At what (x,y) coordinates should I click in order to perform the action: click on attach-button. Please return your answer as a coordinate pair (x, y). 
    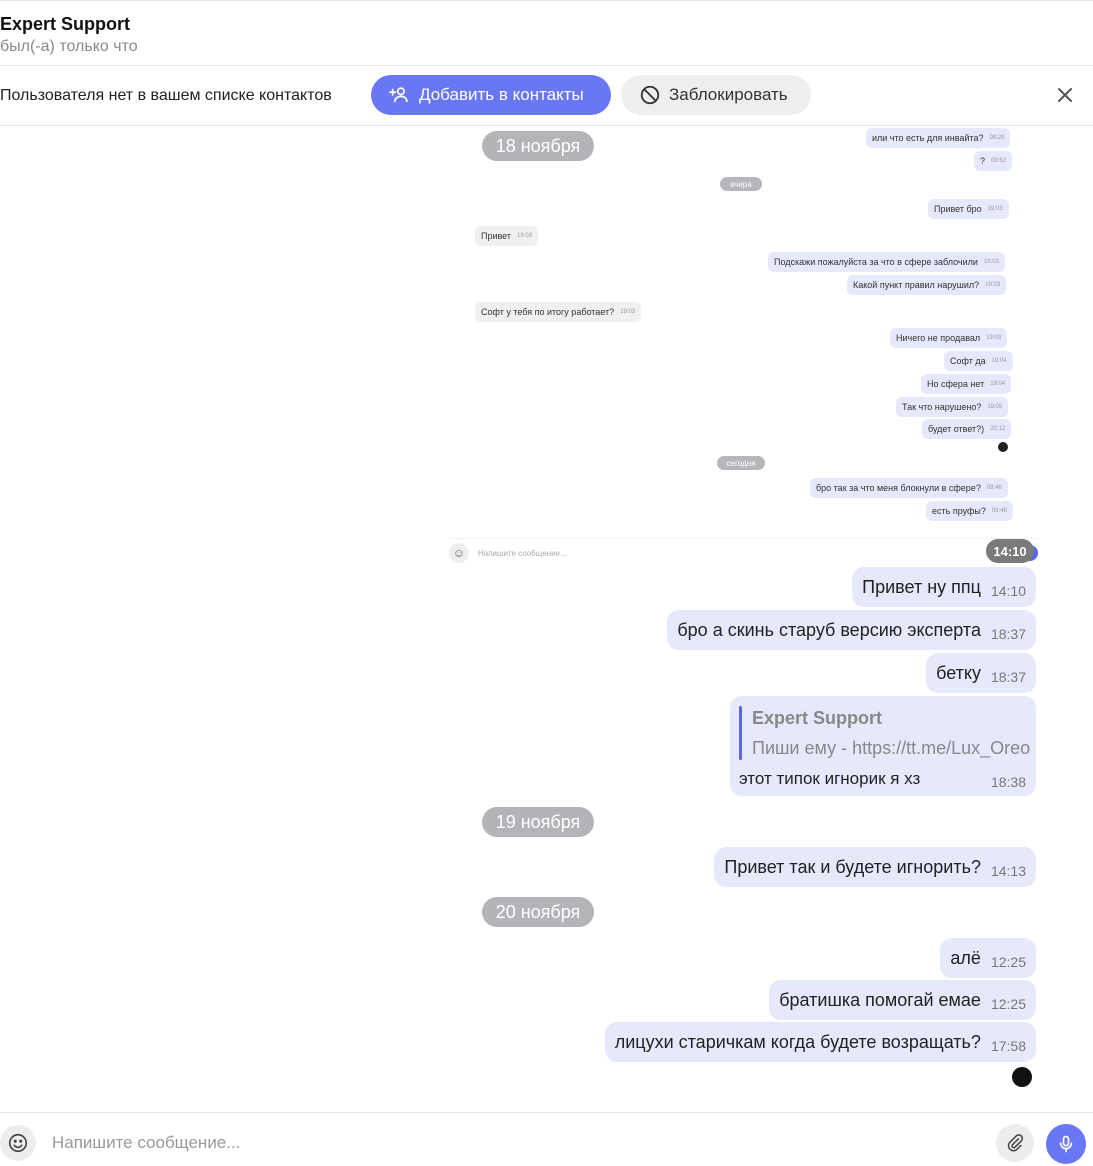
    Looking at the image, I should click on (1015, 1143).